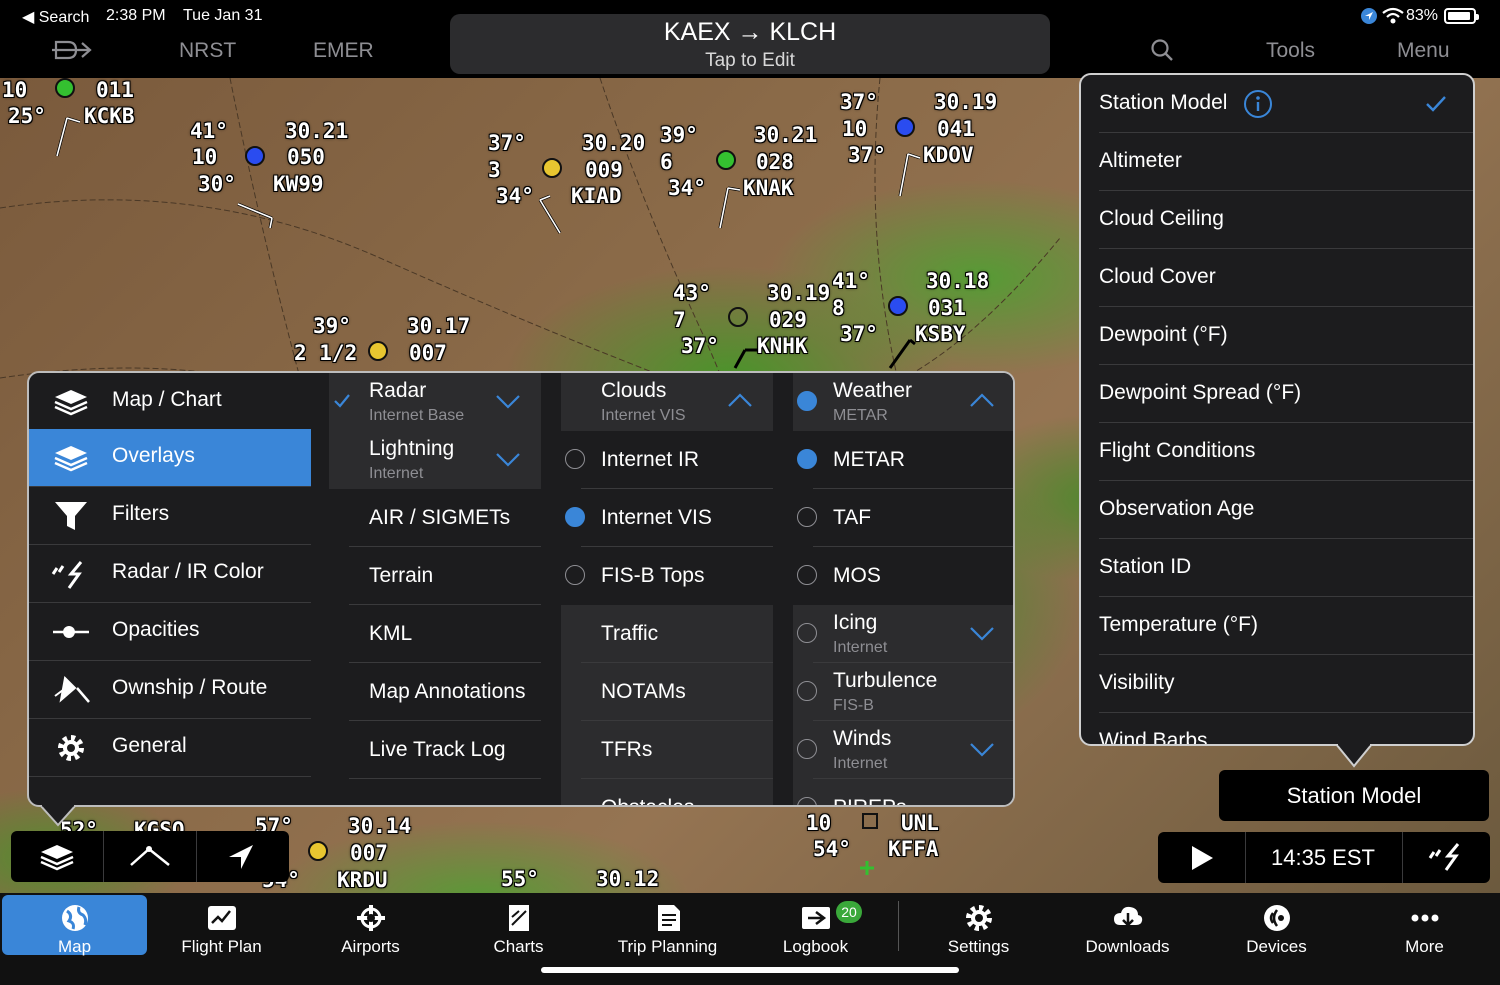  What do you see at coordinates (1277, 104) in the screenshot?
I see `station-model-option: Station Model` at bounding box center [1277, 104].